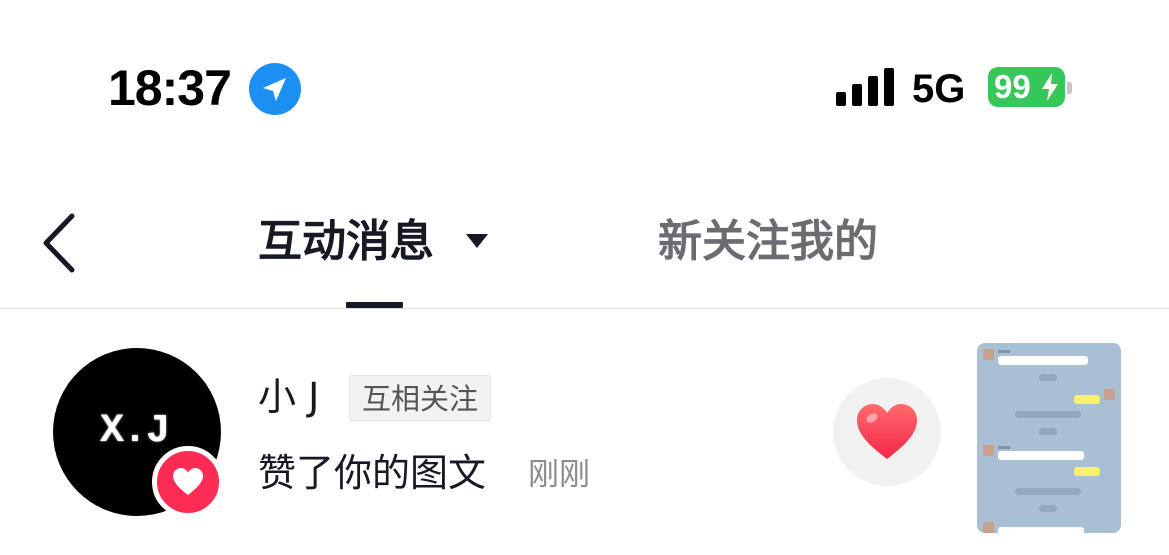  What do you see at coordinates (372, 473) in the screenshot?
I see `notification-action: 赞了你的图文` at bounding box center [372, 473].